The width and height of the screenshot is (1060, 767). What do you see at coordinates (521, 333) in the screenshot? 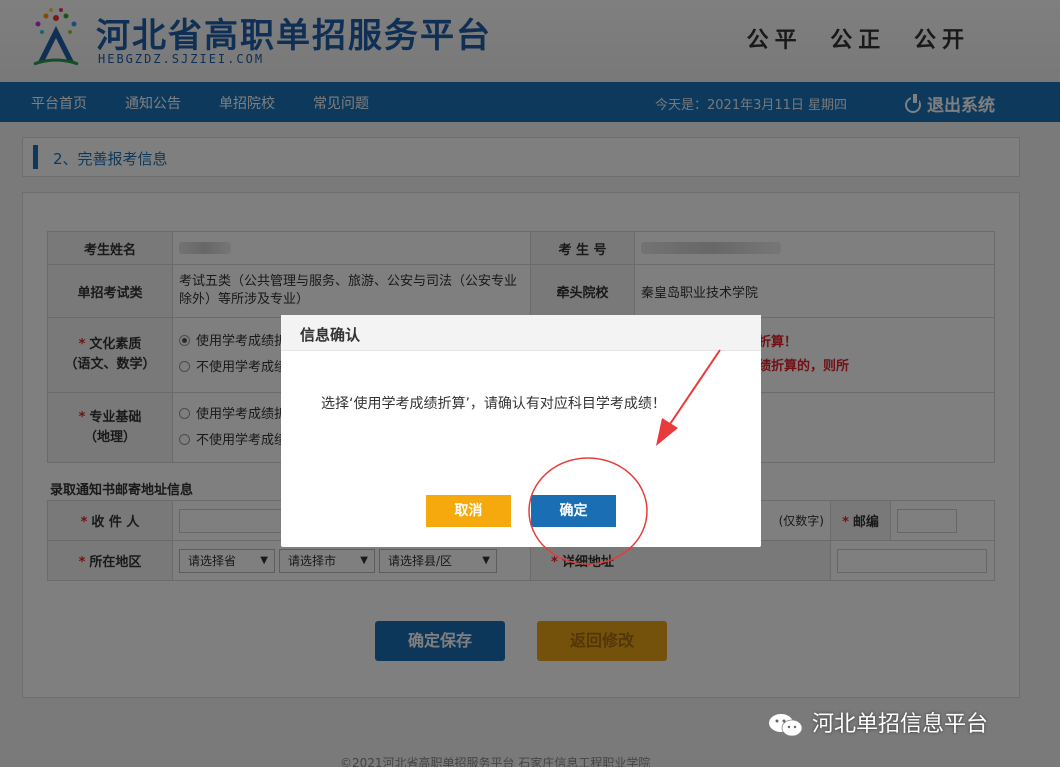
I see `dialog-title: 信息确认` at bounding box center [521, 333].